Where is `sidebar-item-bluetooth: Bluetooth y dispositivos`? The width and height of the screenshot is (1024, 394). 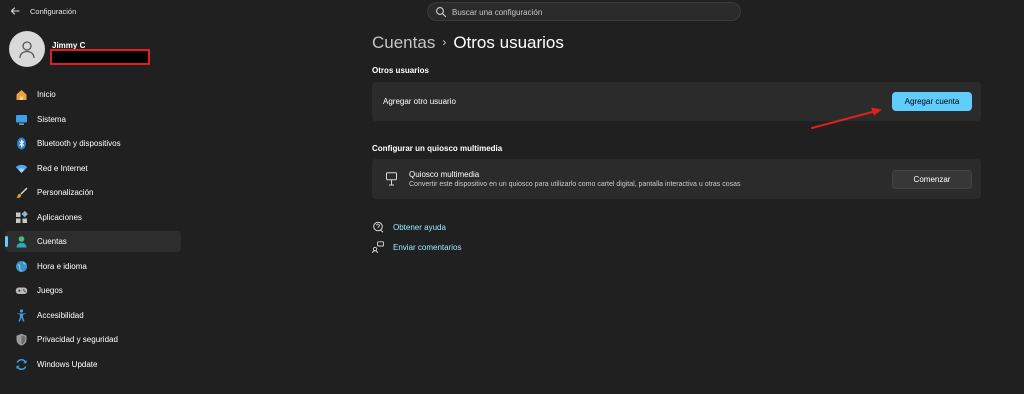 sidebar-item-bluetooth: Bluetooth y dispositivos is located at coordinates (93, 143).